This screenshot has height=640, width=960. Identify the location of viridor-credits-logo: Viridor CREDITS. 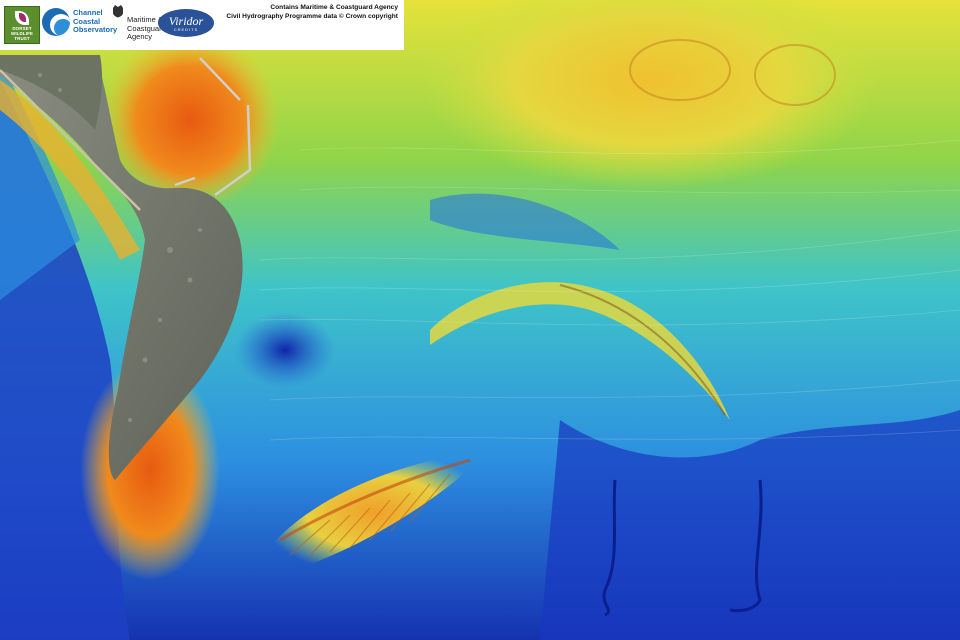
(186, 23).